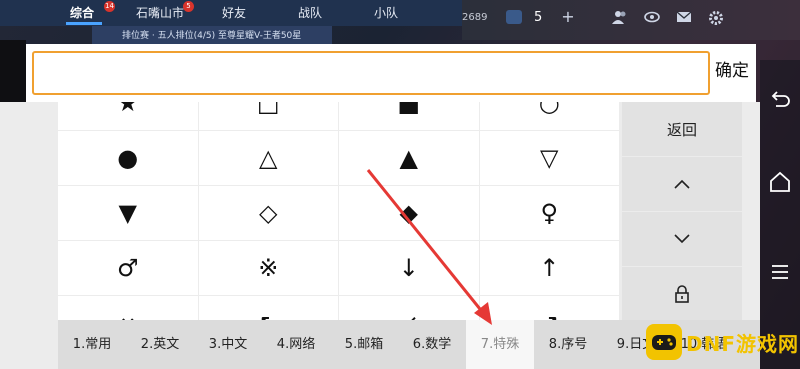 Image resolution: width=800 pixels, height=369 pixels. What do you see at coordinates (268, 116) in the screenshot?
I see `symbol-key-white-square: □` at bounding box center [268, 116].